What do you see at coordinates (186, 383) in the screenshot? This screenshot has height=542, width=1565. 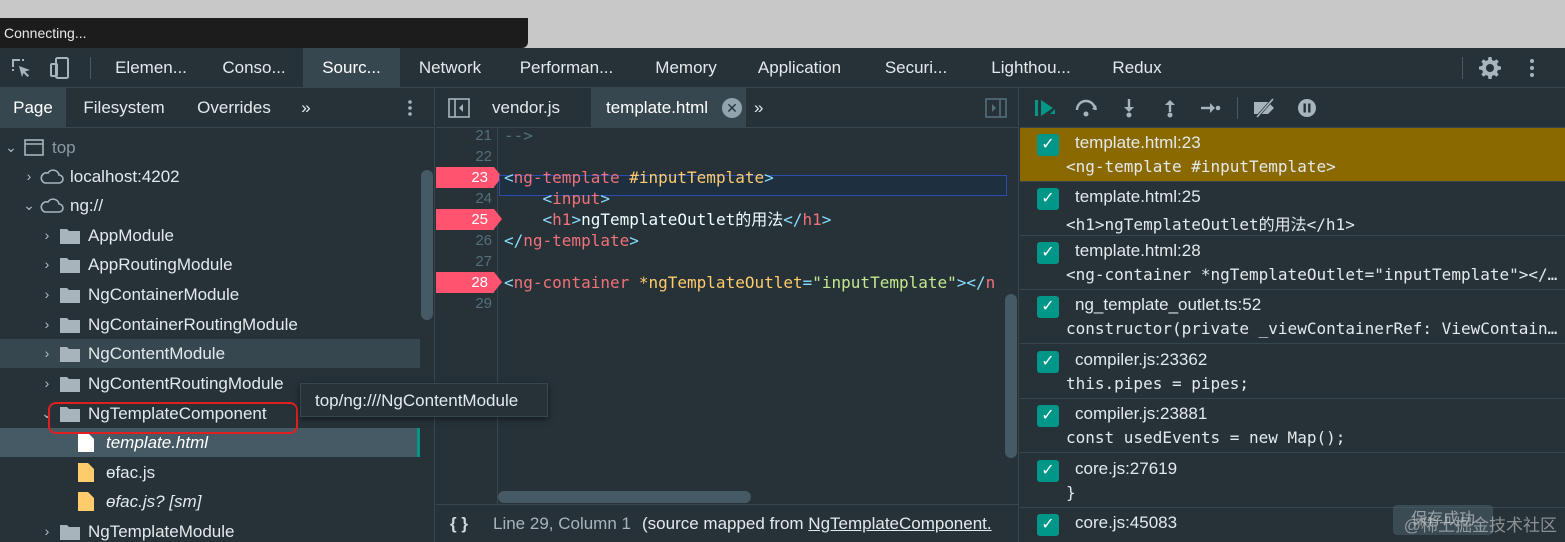 I see `tree-item-label: NgContentRoutingModule` at bounding box center [186, 383].